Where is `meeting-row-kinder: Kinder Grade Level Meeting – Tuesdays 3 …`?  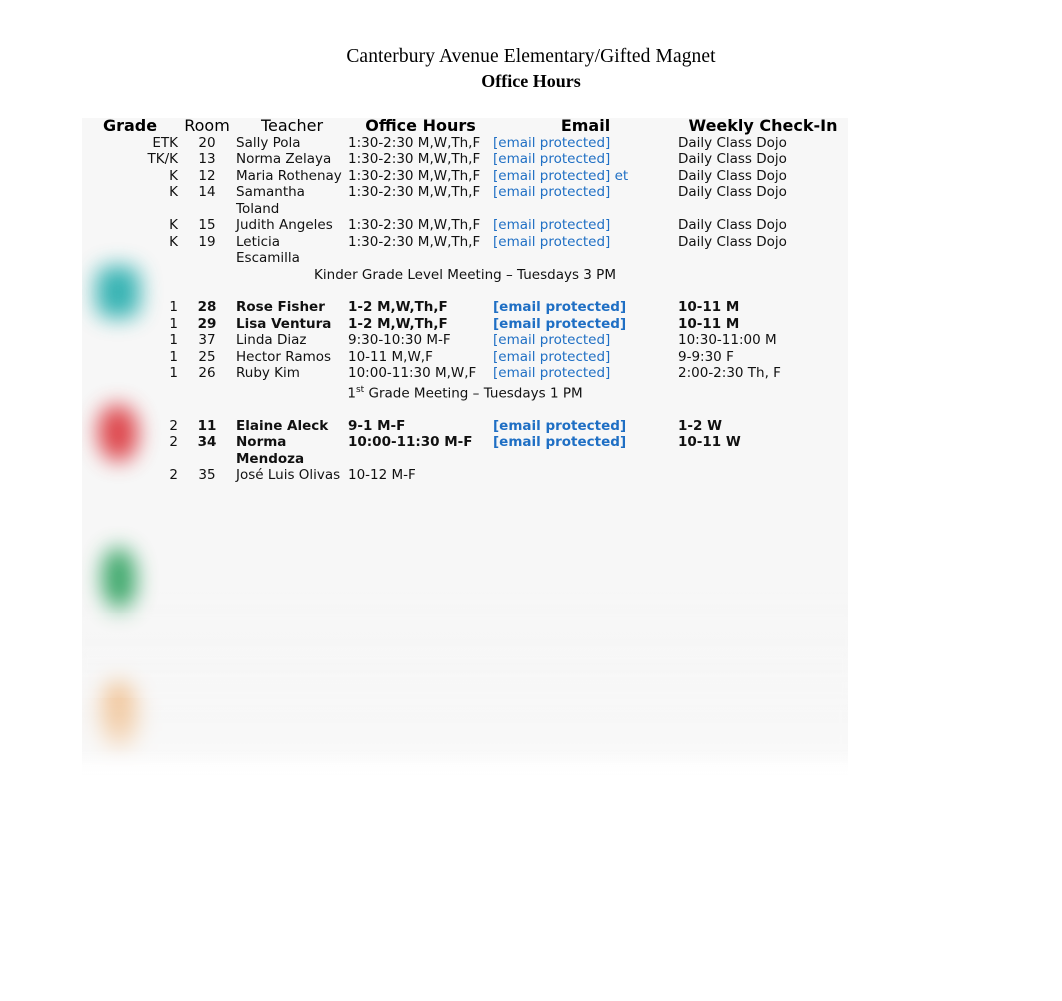
meeting-row-kinder: Kinder Grade Level Meeting – Tuesdays 3 … is located at coordinates (465, 275).